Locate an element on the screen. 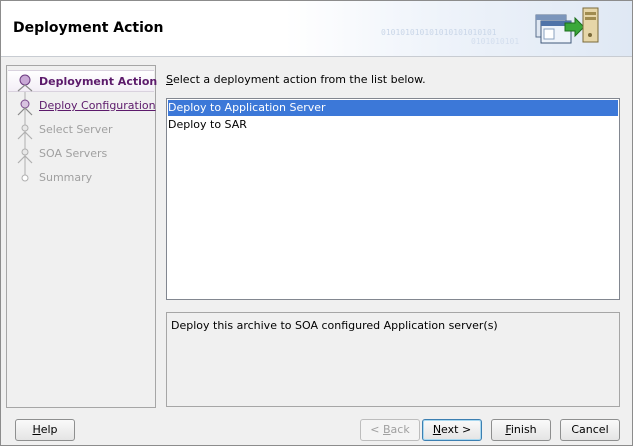 The width and height of the screenshot is (633, 446). nav-step-deployment-action: Deployment Action is located at coordinates (82, 82).